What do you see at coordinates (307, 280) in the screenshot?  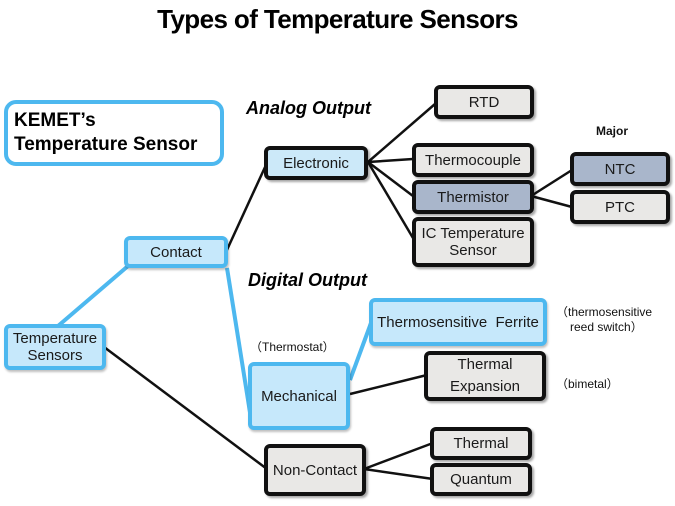 I see `digital-output-heading: Digital Output` at bounding box center [307, 280].